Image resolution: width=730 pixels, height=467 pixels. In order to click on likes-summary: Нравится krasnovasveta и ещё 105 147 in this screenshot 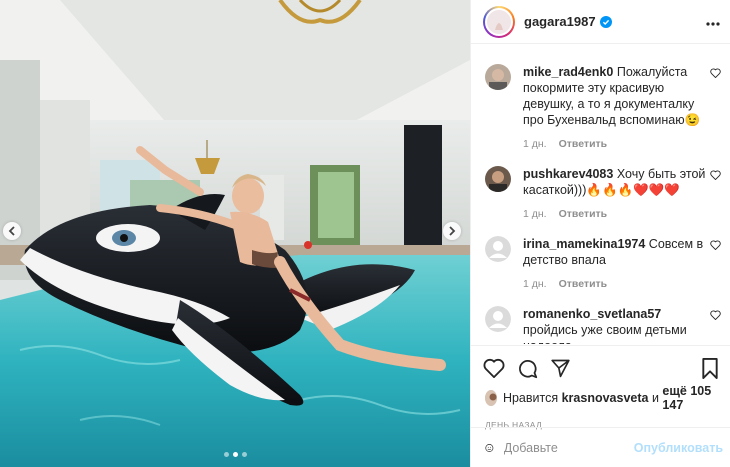, I will do `click(600, 398)`.